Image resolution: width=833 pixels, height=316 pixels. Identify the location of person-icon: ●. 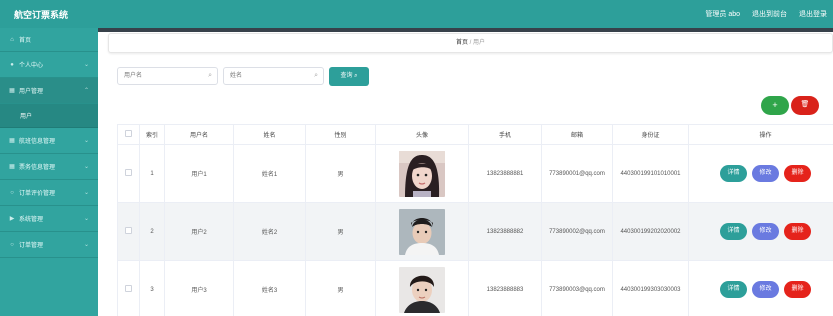
(12, 64).